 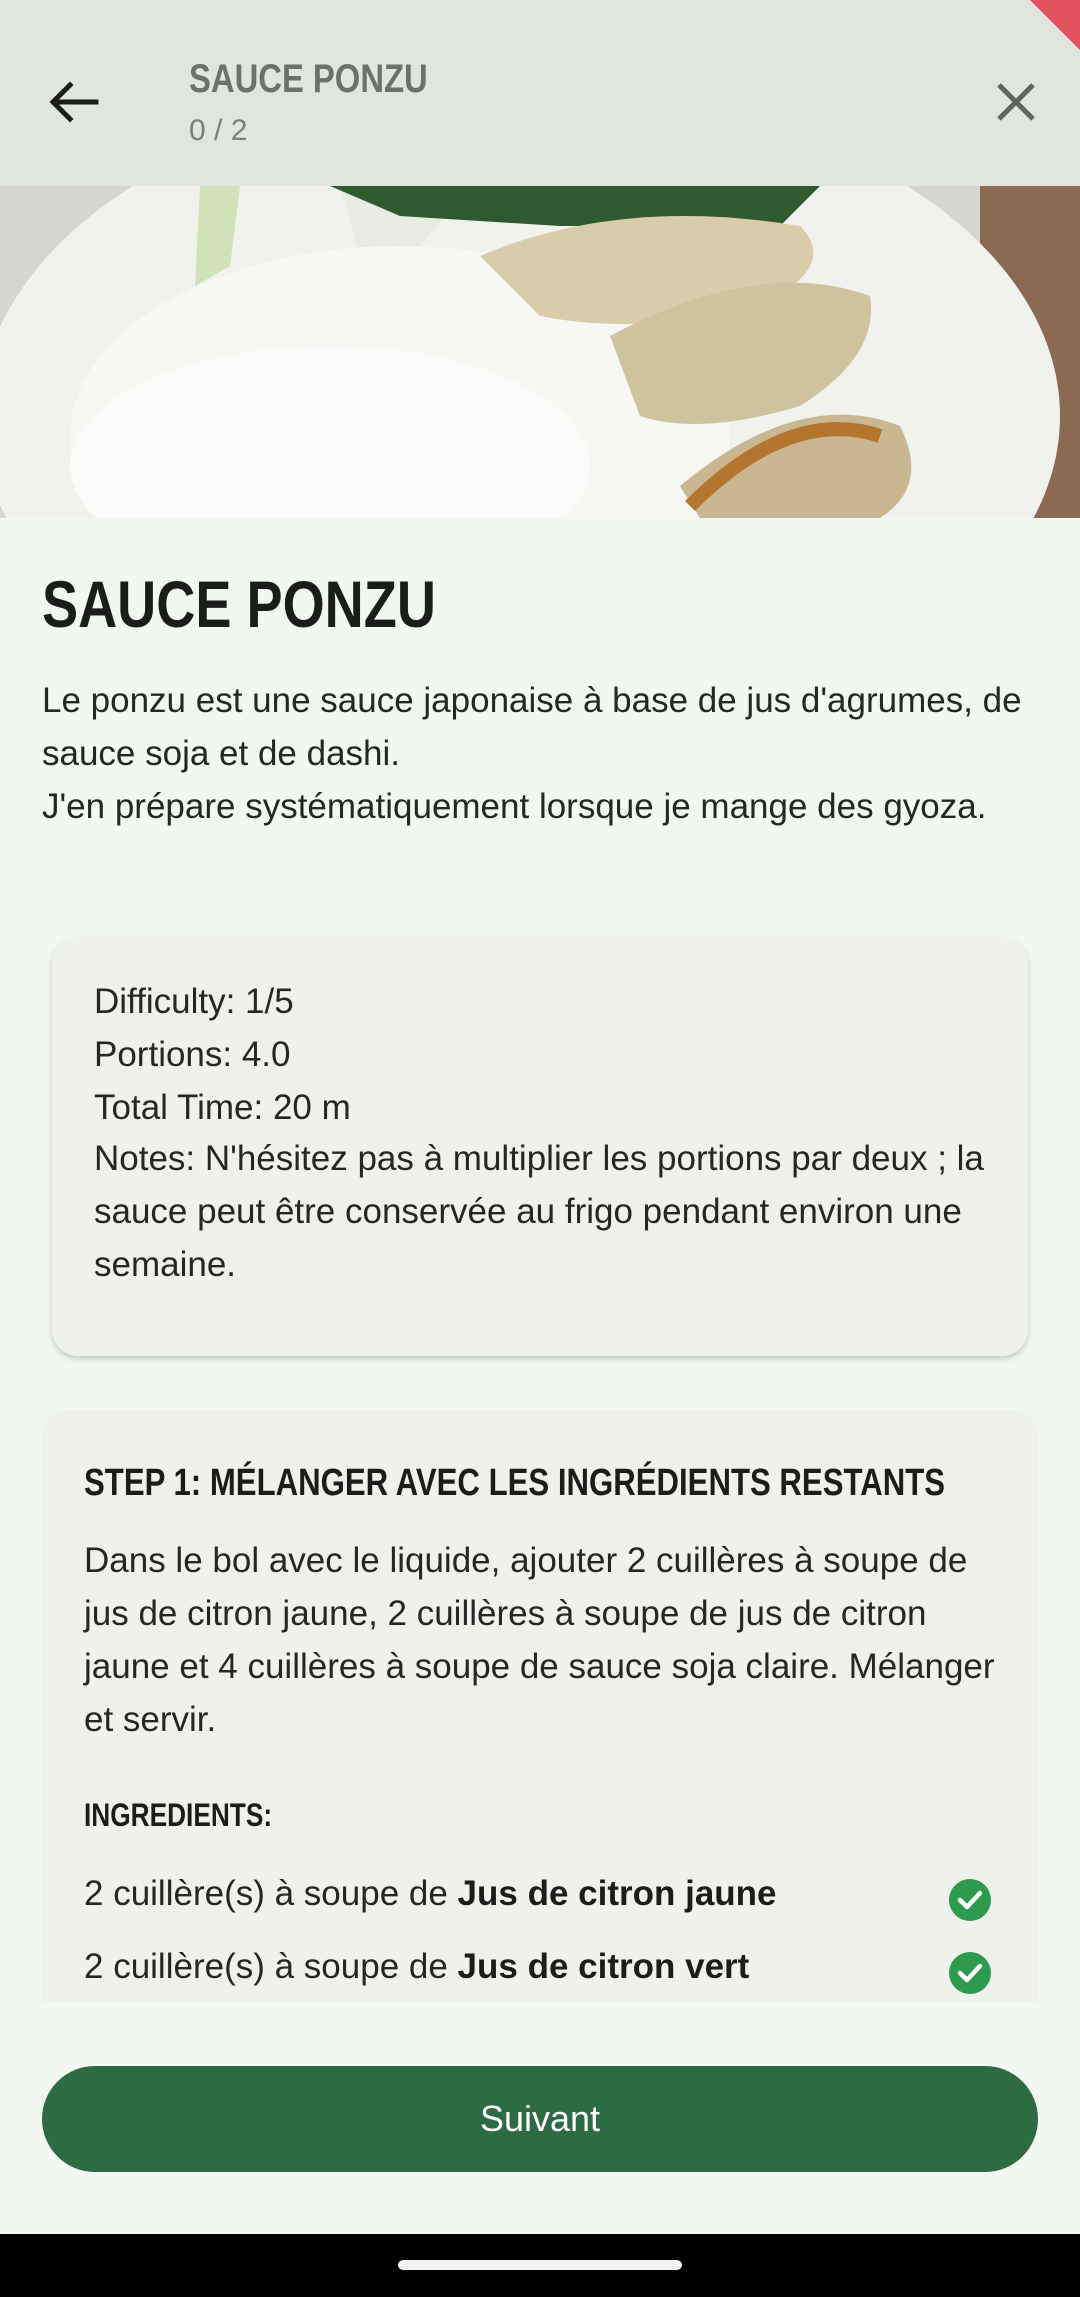 I want to click on ingredients-heading: INGREDIENTS:, so click(x=198, y=1815).